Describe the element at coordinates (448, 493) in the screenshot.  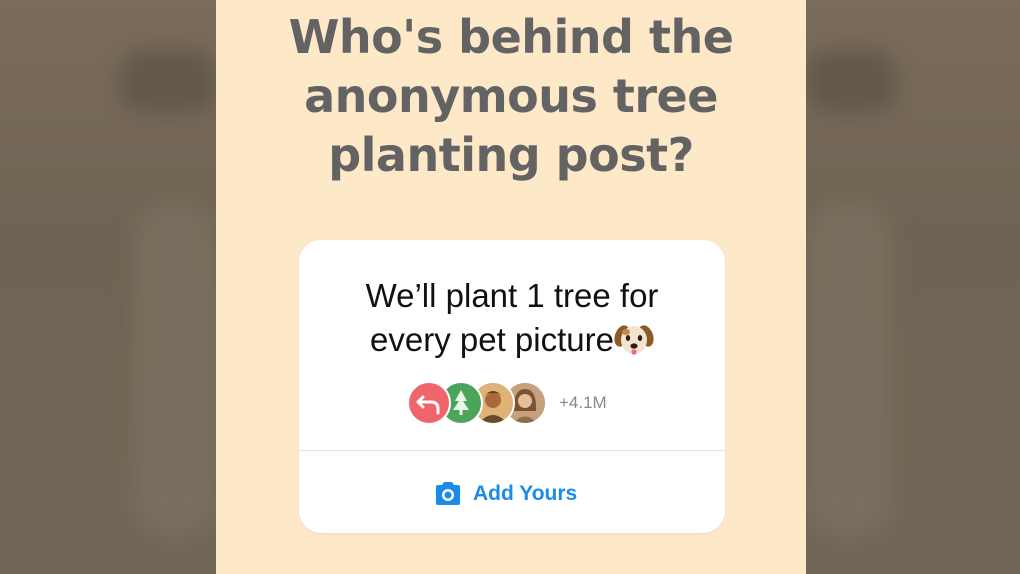
I see `camera-icon` at that location.